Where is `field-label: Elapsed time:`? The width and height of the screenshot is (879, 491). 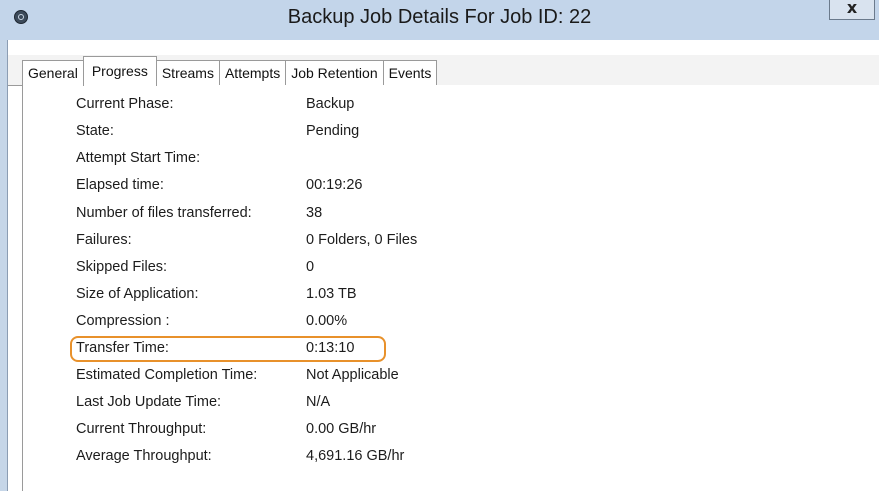
field-label: Elapsed time: is located at coordinates (120, 185).